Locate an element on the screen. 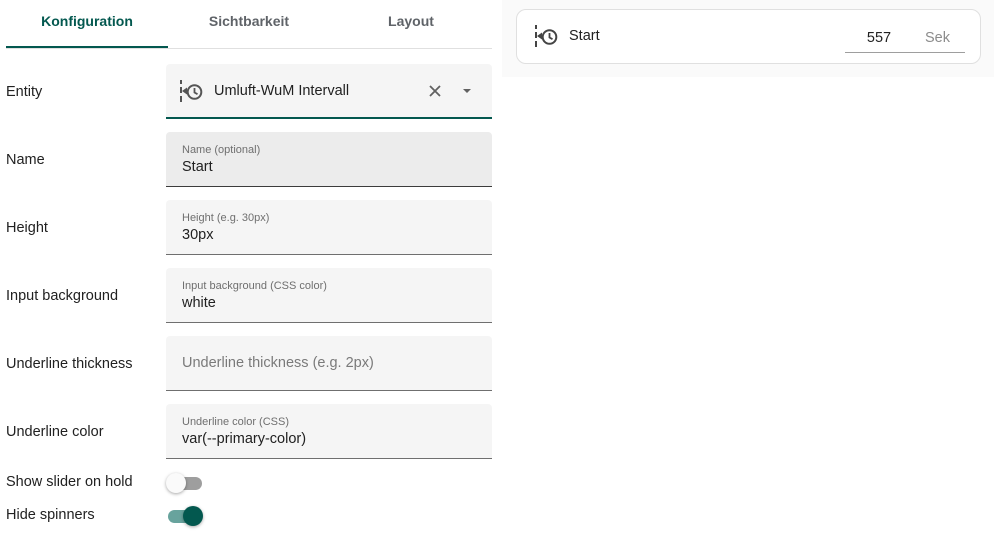 The image size is (994, 539). entity-label: Entity is located at coordinates (24, 92).